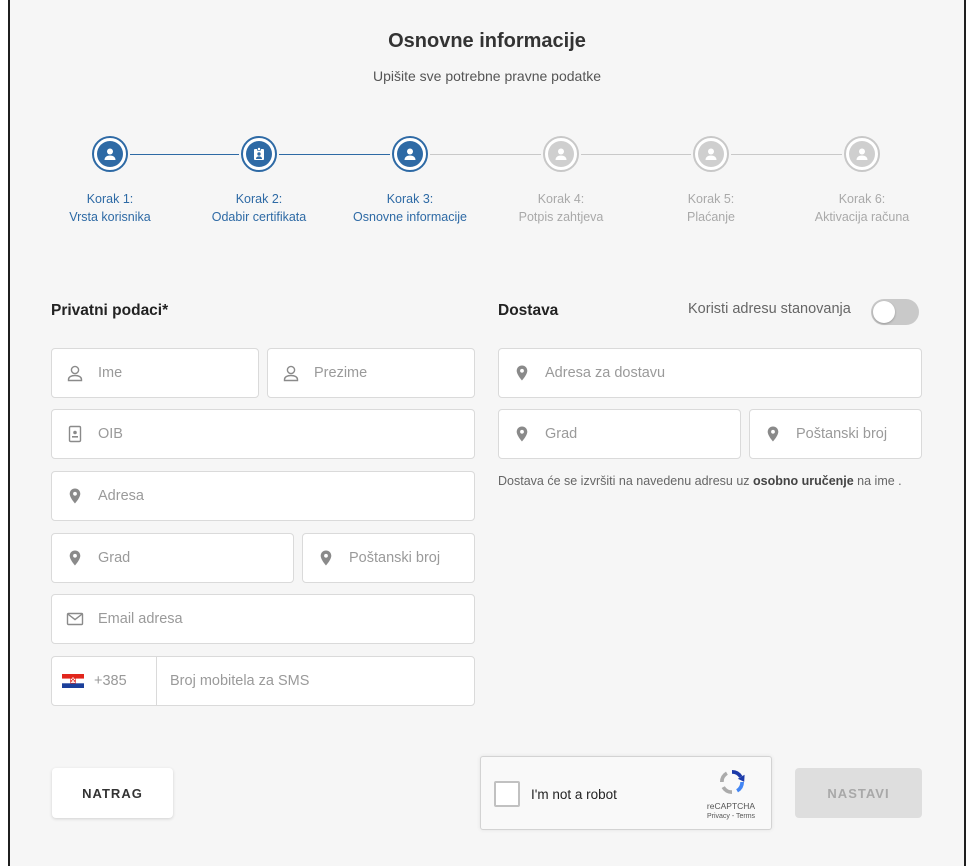  I want to click on recaptcha-logo-icon, so click(732, 782).